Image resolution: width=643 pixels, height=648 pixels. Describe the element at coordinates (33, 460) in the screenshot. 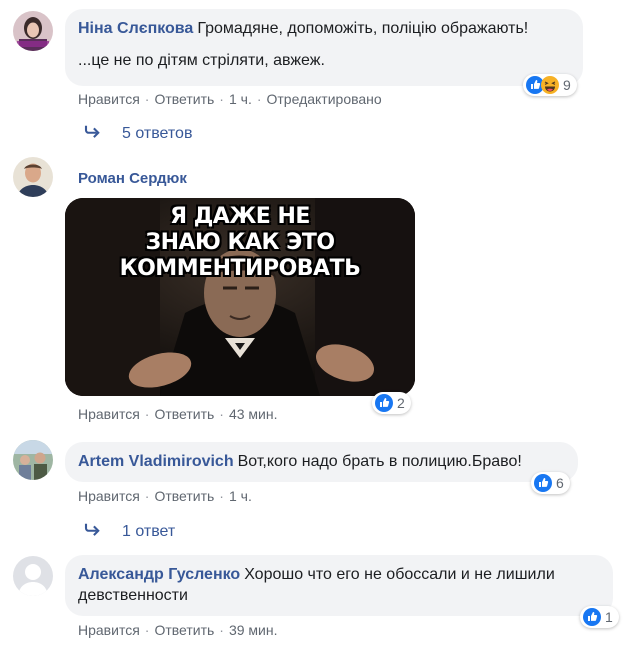

I see `avatar-artem` at that location.